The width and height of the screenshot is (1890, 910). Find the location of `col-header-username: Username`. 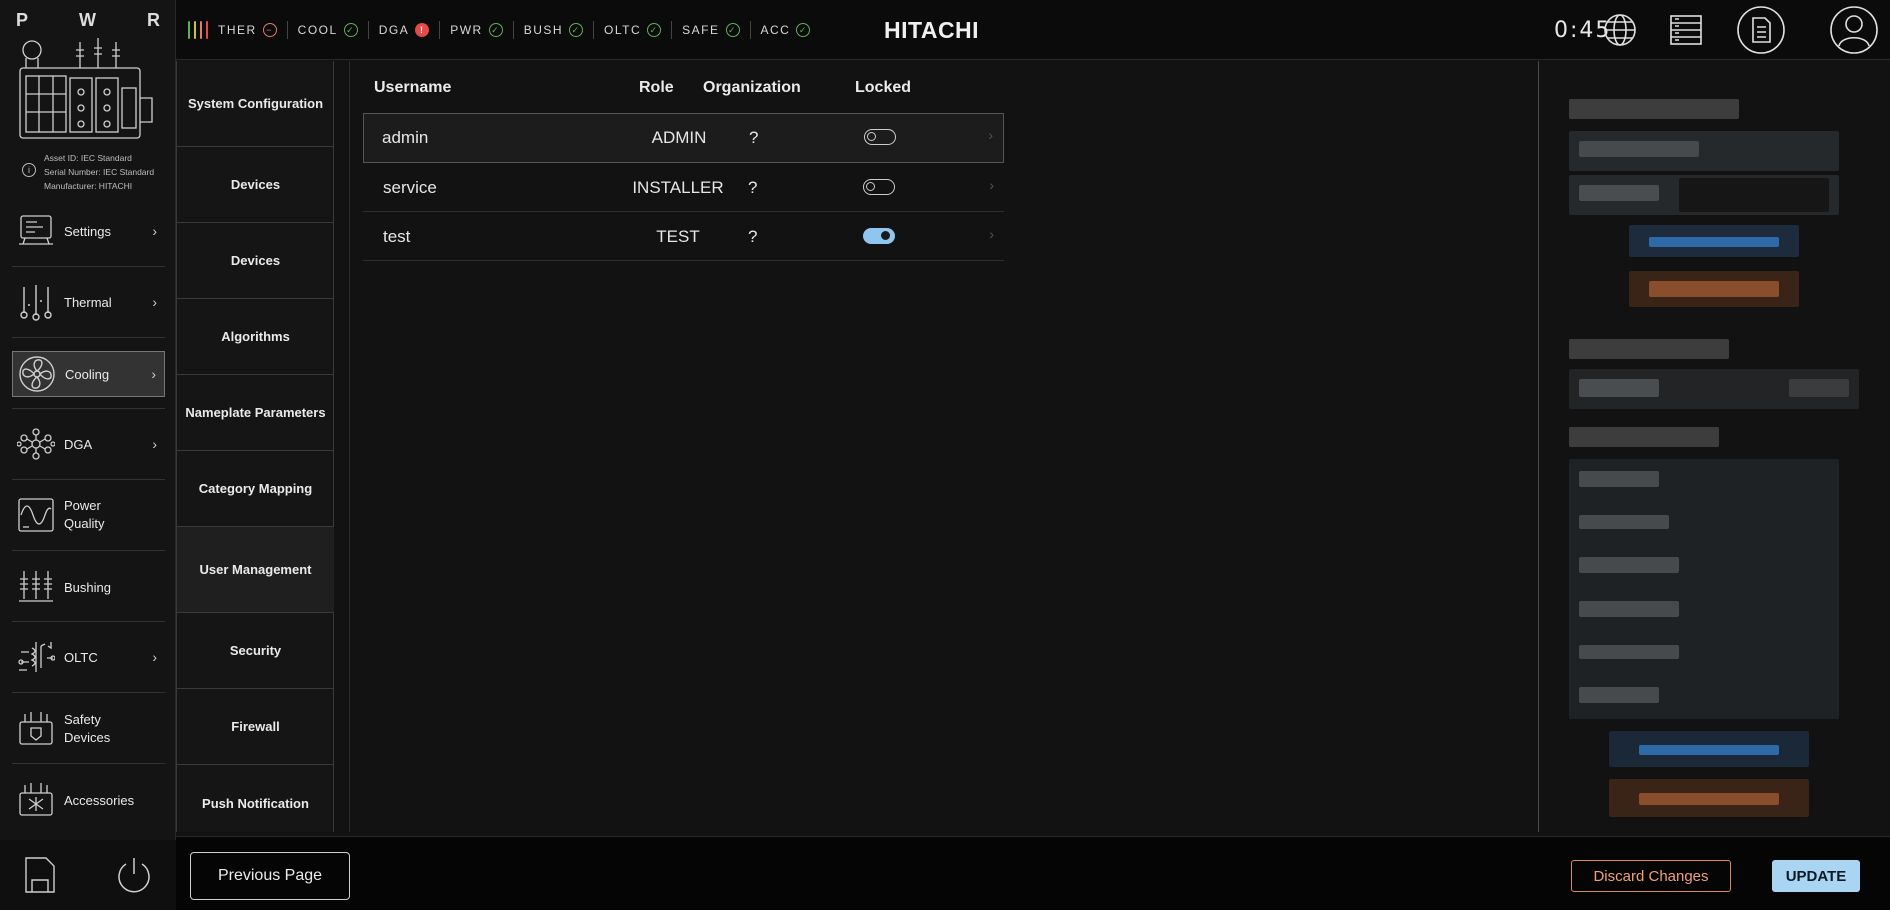

col-header-username: Username is located at coordinates (413, 87).